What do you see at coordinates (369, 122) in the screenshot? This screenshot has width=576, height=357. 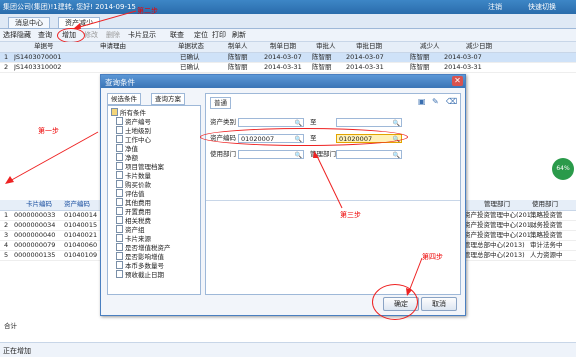 I see `category-to-input: 🔍` at bounding box center [369, 122].